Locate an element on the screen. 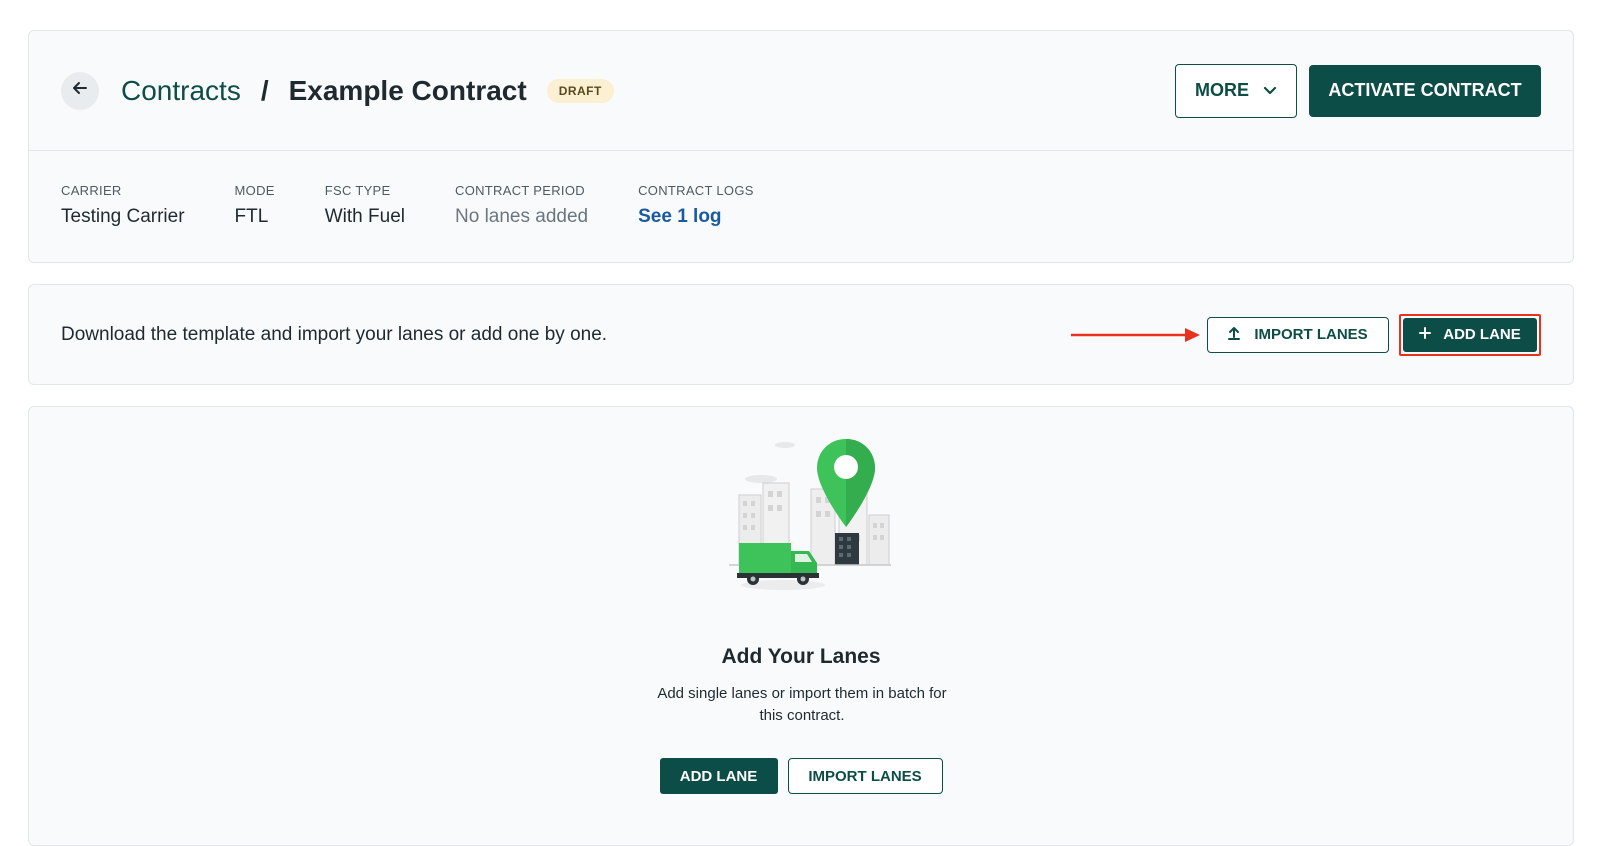 Image resolution: width=1600 pixels, height=846 pixels. meta-carrier: CARRIER Testing Carrier is located at coordinates (123, 205).